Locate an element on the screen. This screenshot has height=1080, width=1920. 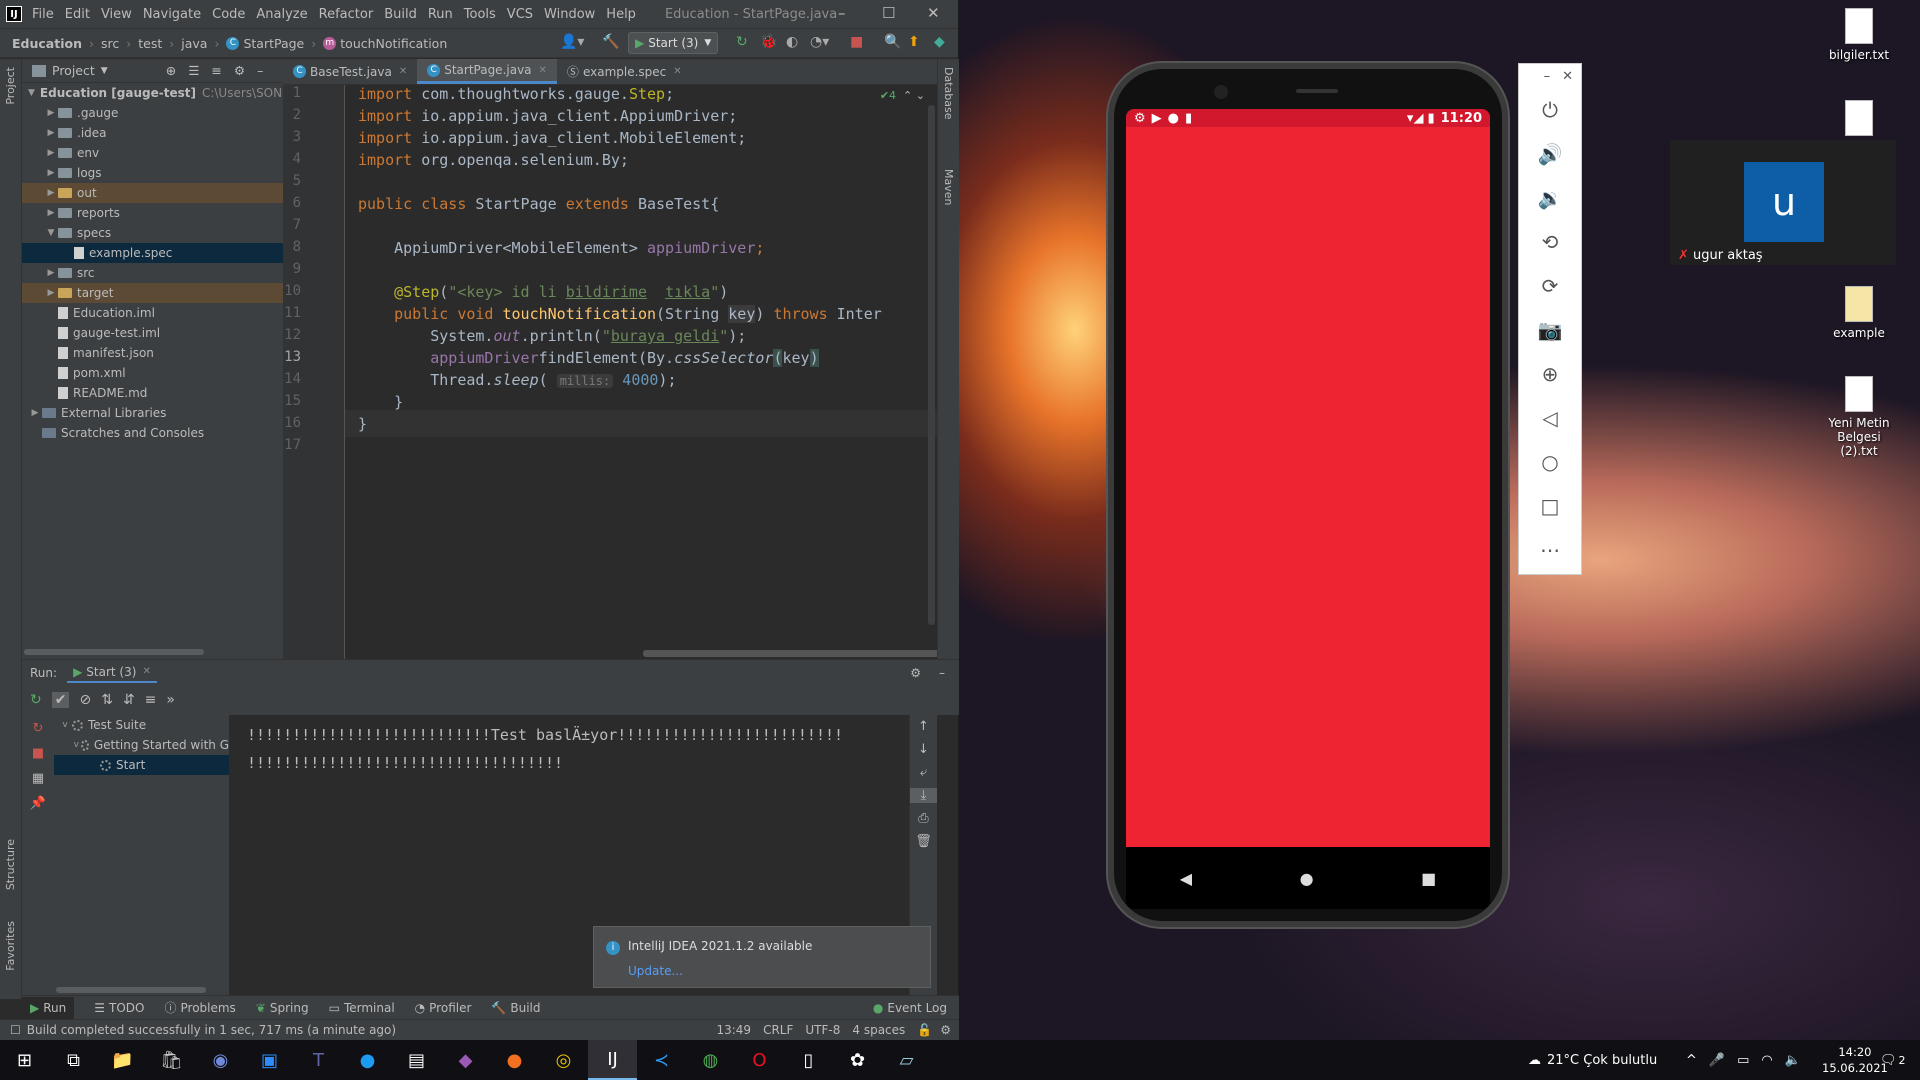
tab-example-spec: Ⓢexample.spec ✕ is located at coordinates (624, 71).